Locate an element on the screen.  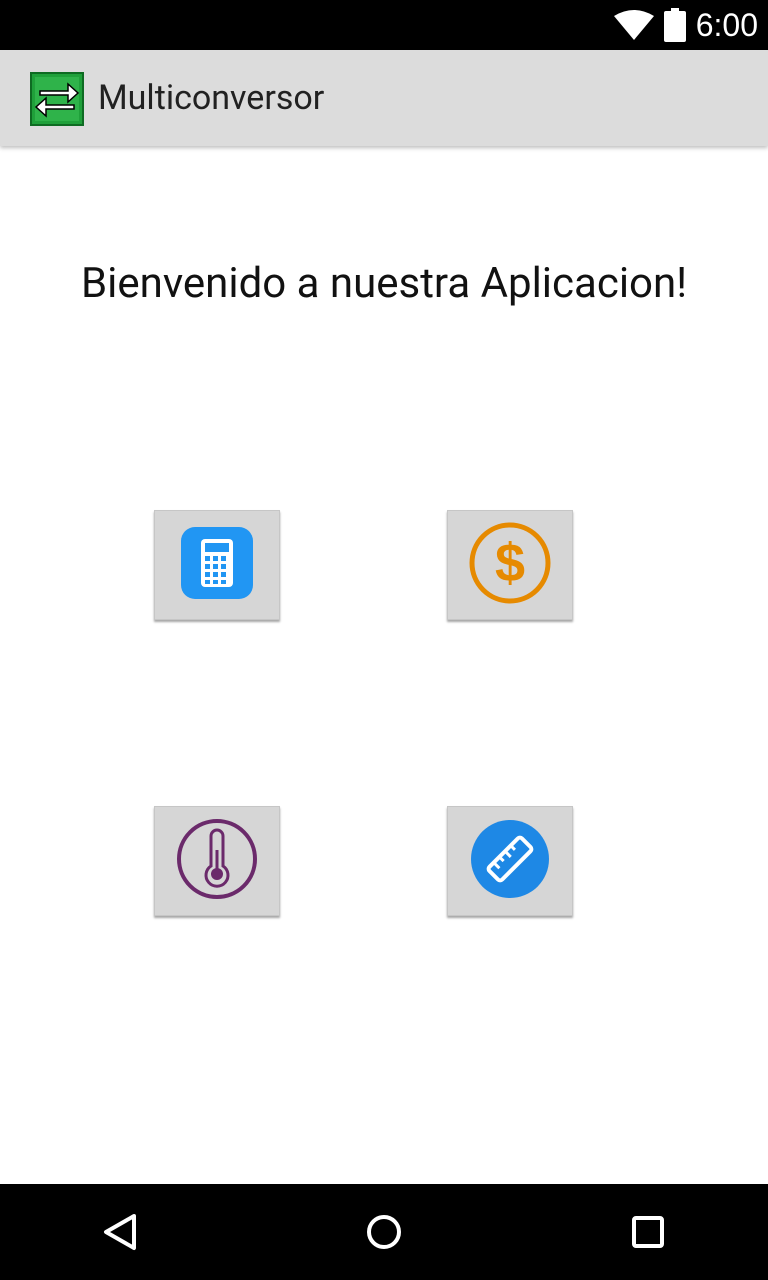
ruler-icon is located at coordinates (510, 861).